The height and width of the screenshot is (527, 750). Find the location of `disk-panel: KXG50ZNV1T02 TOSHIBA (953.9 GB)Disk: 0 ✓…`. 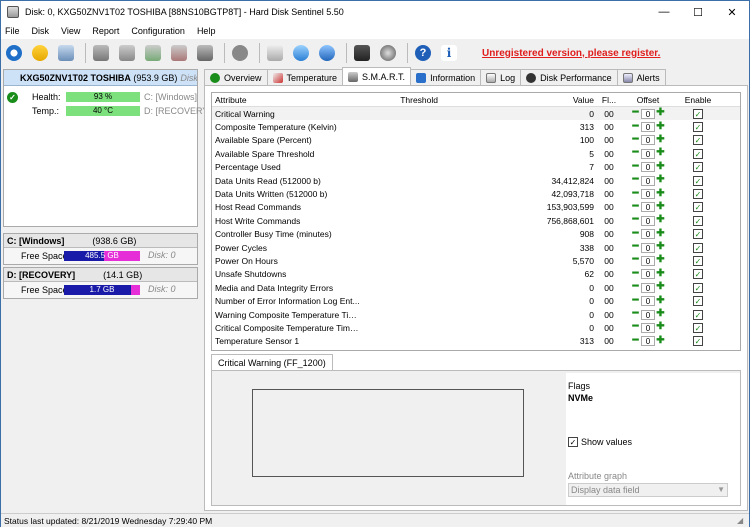

disk-panel: KXG50ZNV1T02 TOSHIBA (953.9 GB)Disk: 0 ✓… is located at coordinates (107, 148).